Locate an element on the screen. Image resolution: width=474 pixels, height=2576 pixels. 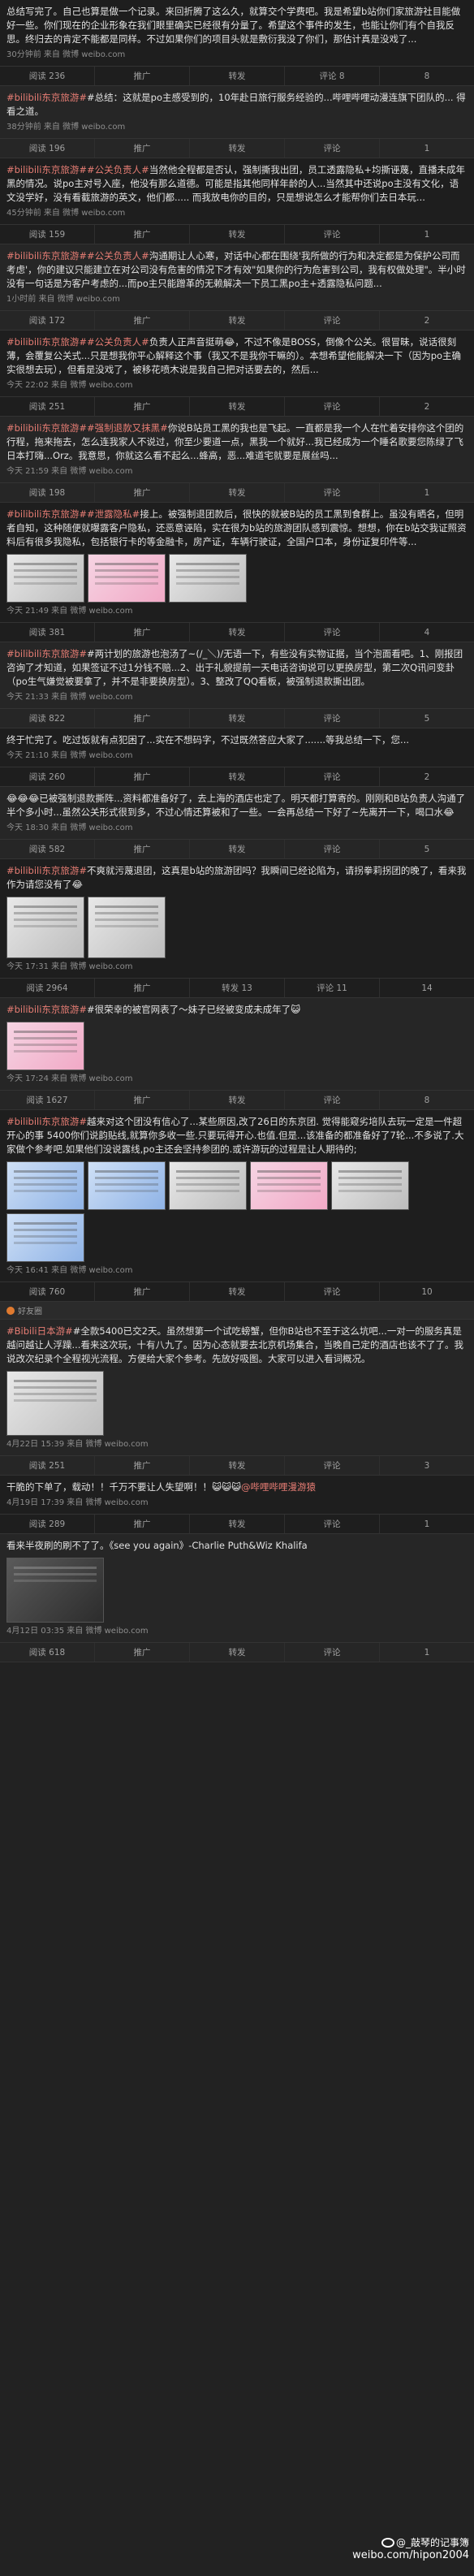
like-button: 14 is located at coordinates (427, 988).